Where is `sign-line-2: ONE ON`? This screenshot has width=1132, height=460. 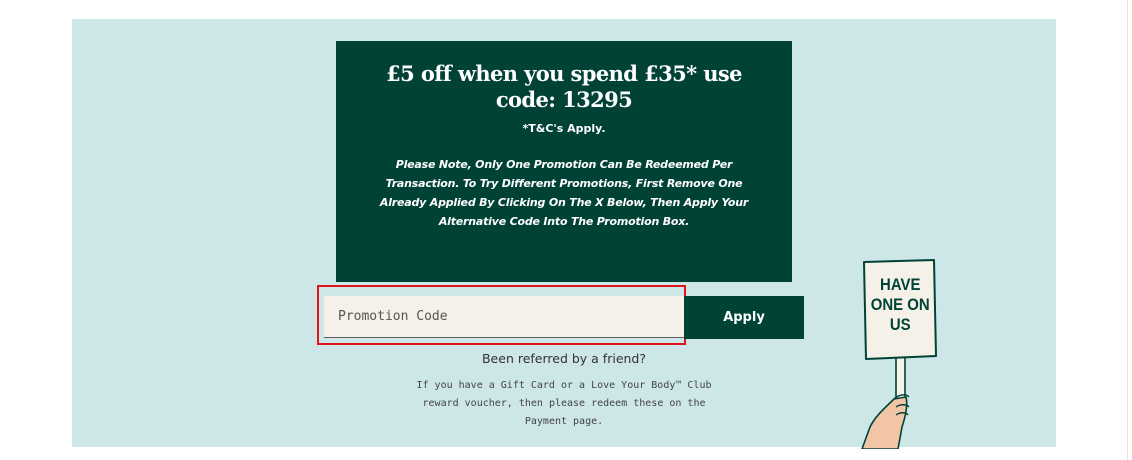
sign-line-2: ONE ON is located at coordinates (900, 305).